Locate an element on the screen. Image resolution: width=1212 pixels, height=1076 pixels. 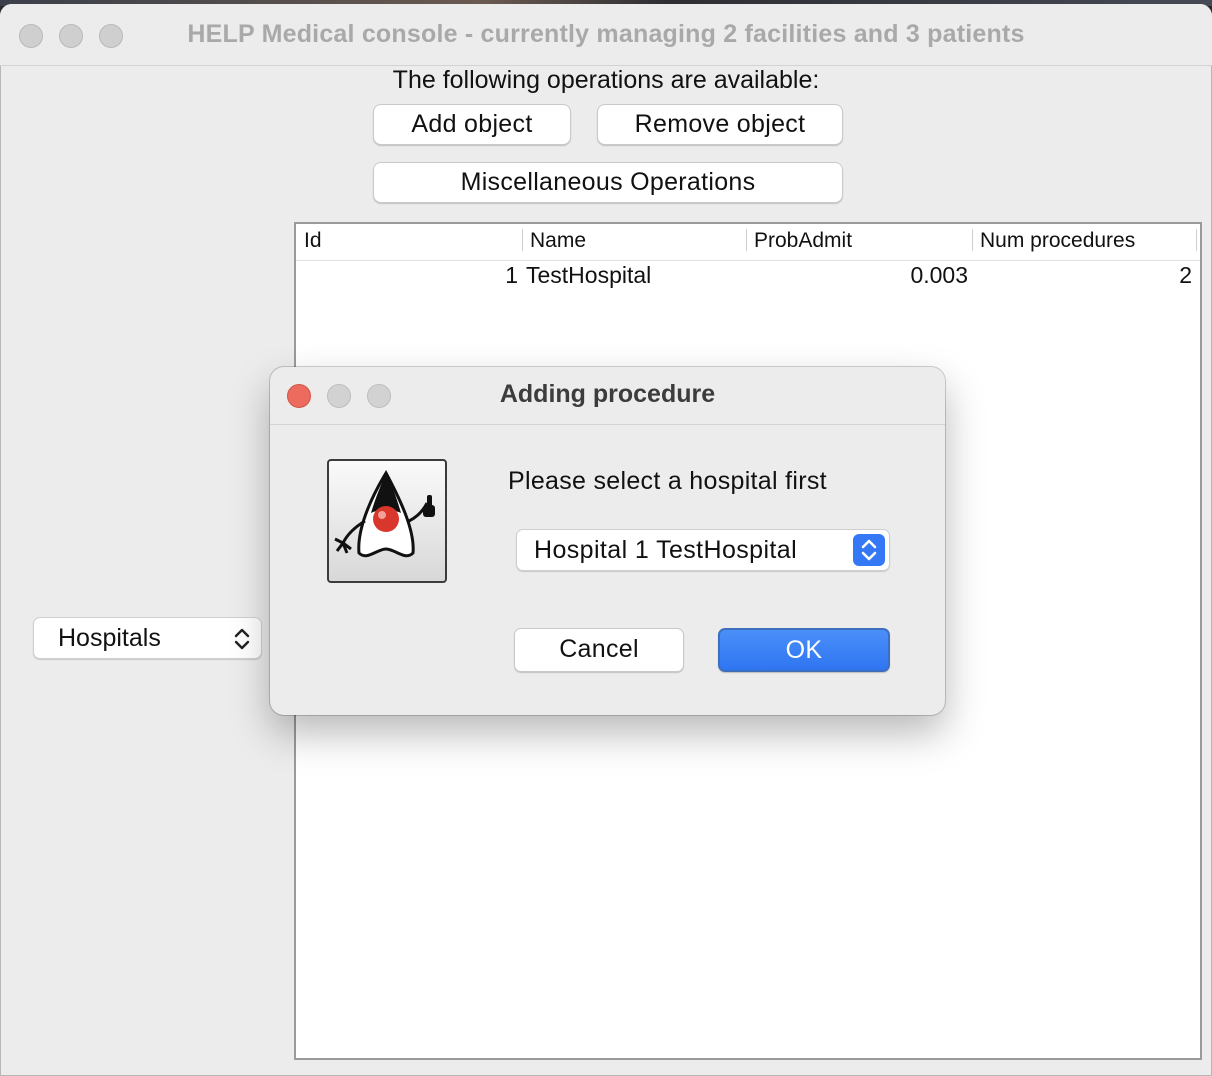
cell-name: TestHospital is located at coordinates (589, 275).